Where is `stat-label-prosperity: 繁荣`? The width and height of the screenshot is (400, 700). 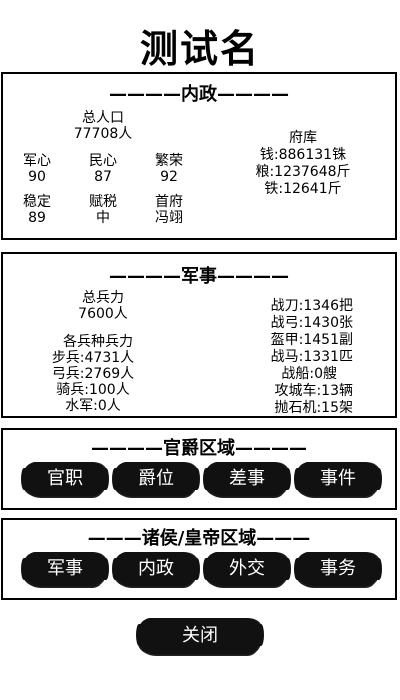
stat-label-prosperity: 繁荣 is located at coordinates (169, 161).